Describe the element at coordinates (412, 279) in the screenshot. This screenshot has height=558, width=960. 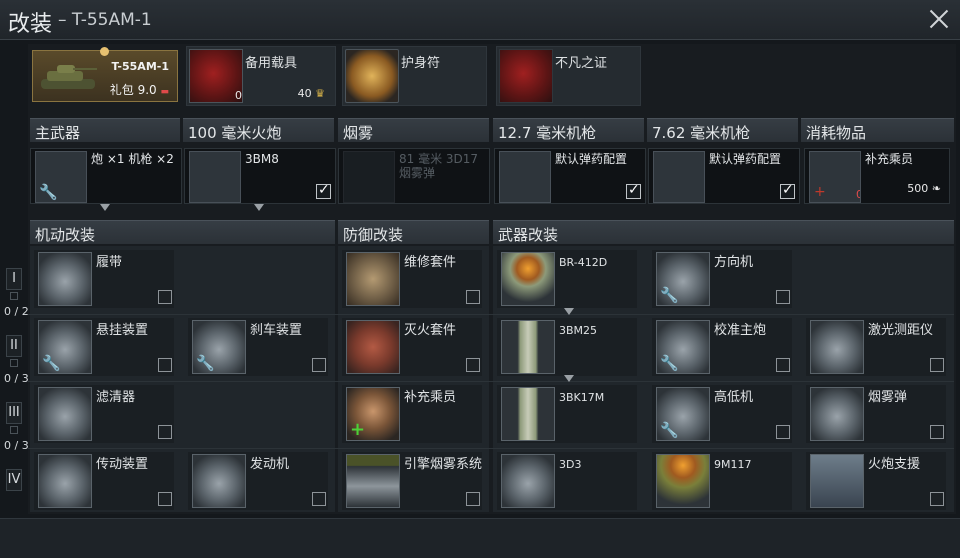
I see `mod-repair-kit: 维修套件` at that location.